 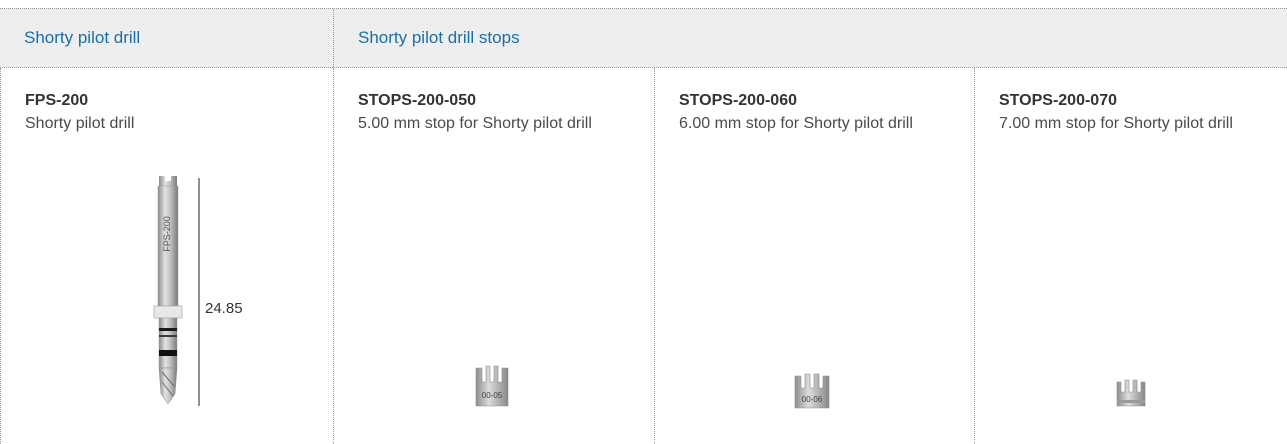 What do you see at coordinates (224, 308) in the screenshot?
I see `drill-length-dimension: 24.85` at bounding box center [224, 308].